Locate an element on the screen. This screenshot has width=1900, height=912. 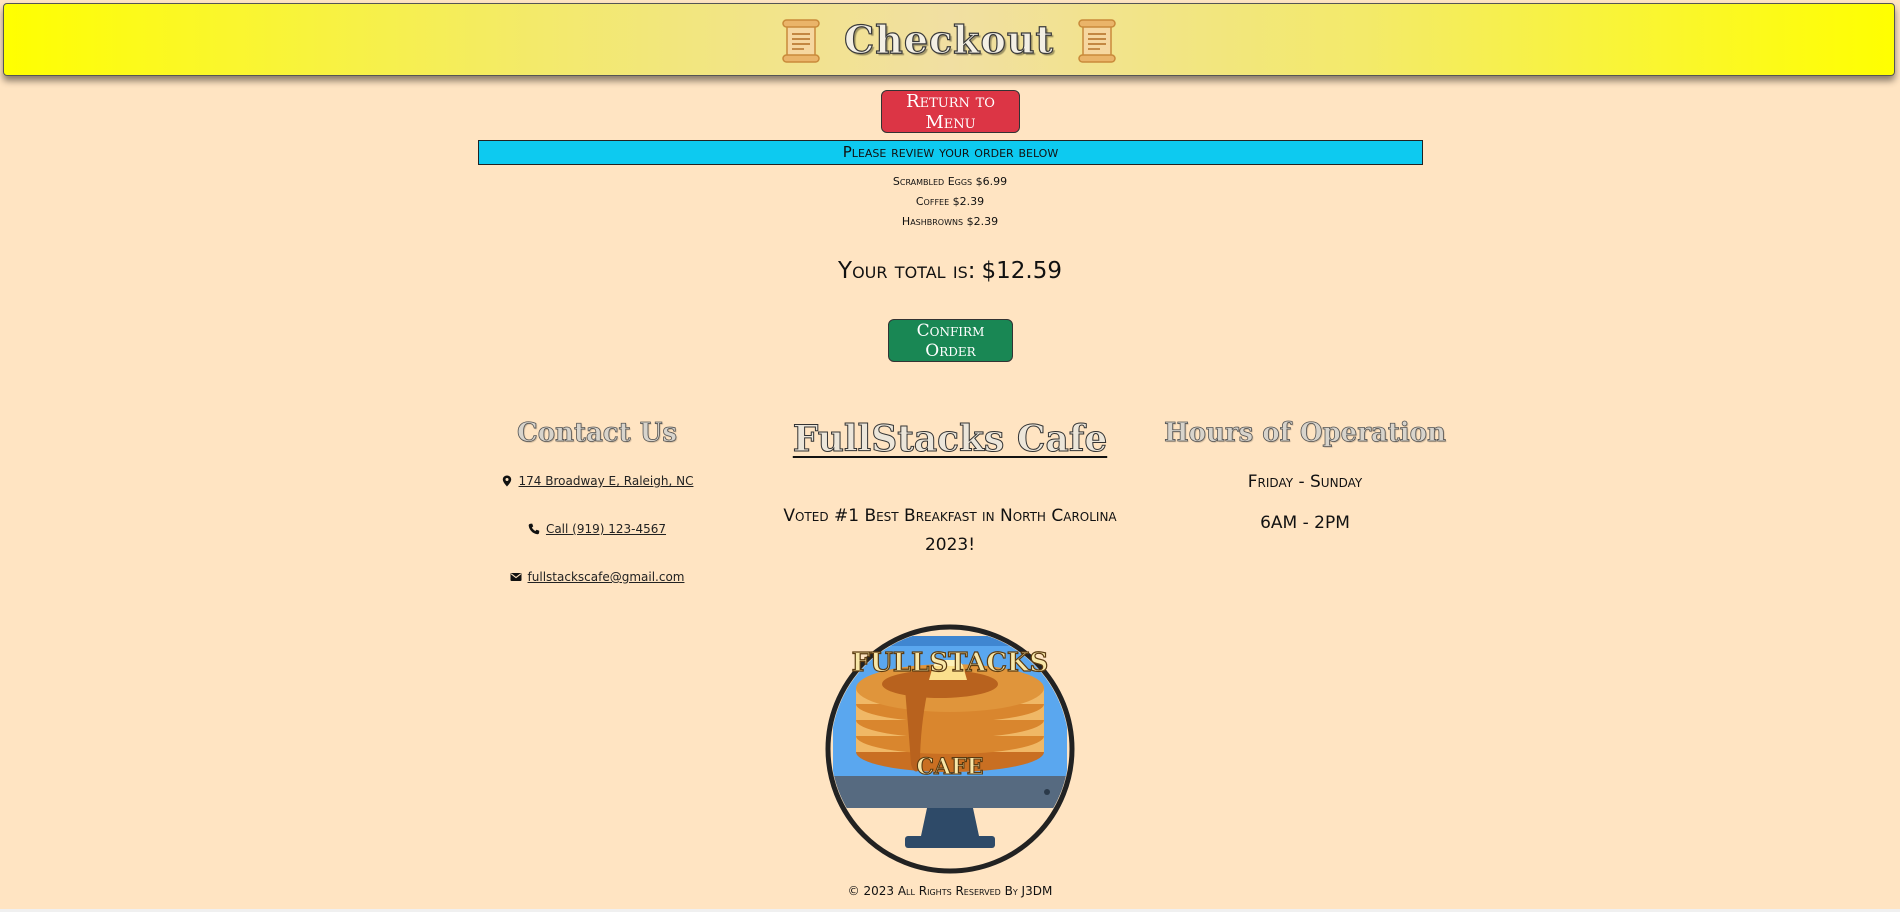
contact-heading: Contact Us is located at coordinates (597, 433).